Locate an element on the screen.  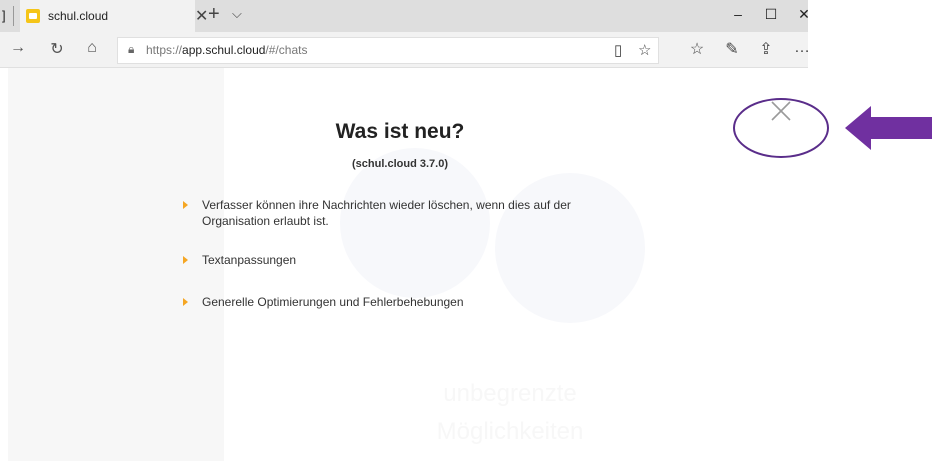
tab-title: schul.cloud is located at coordinates (78, 16).